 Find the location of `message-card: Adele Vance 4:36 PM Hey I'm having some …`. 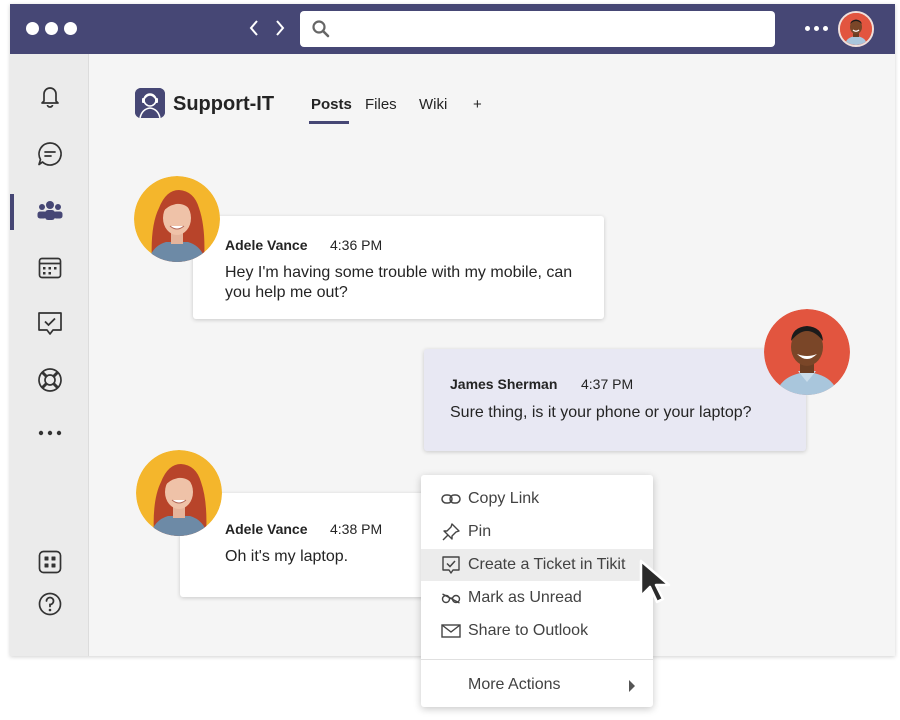

message-card: Adele Vance 4:36 PM Hey I'm having some … is located at coordinates (398, 267).